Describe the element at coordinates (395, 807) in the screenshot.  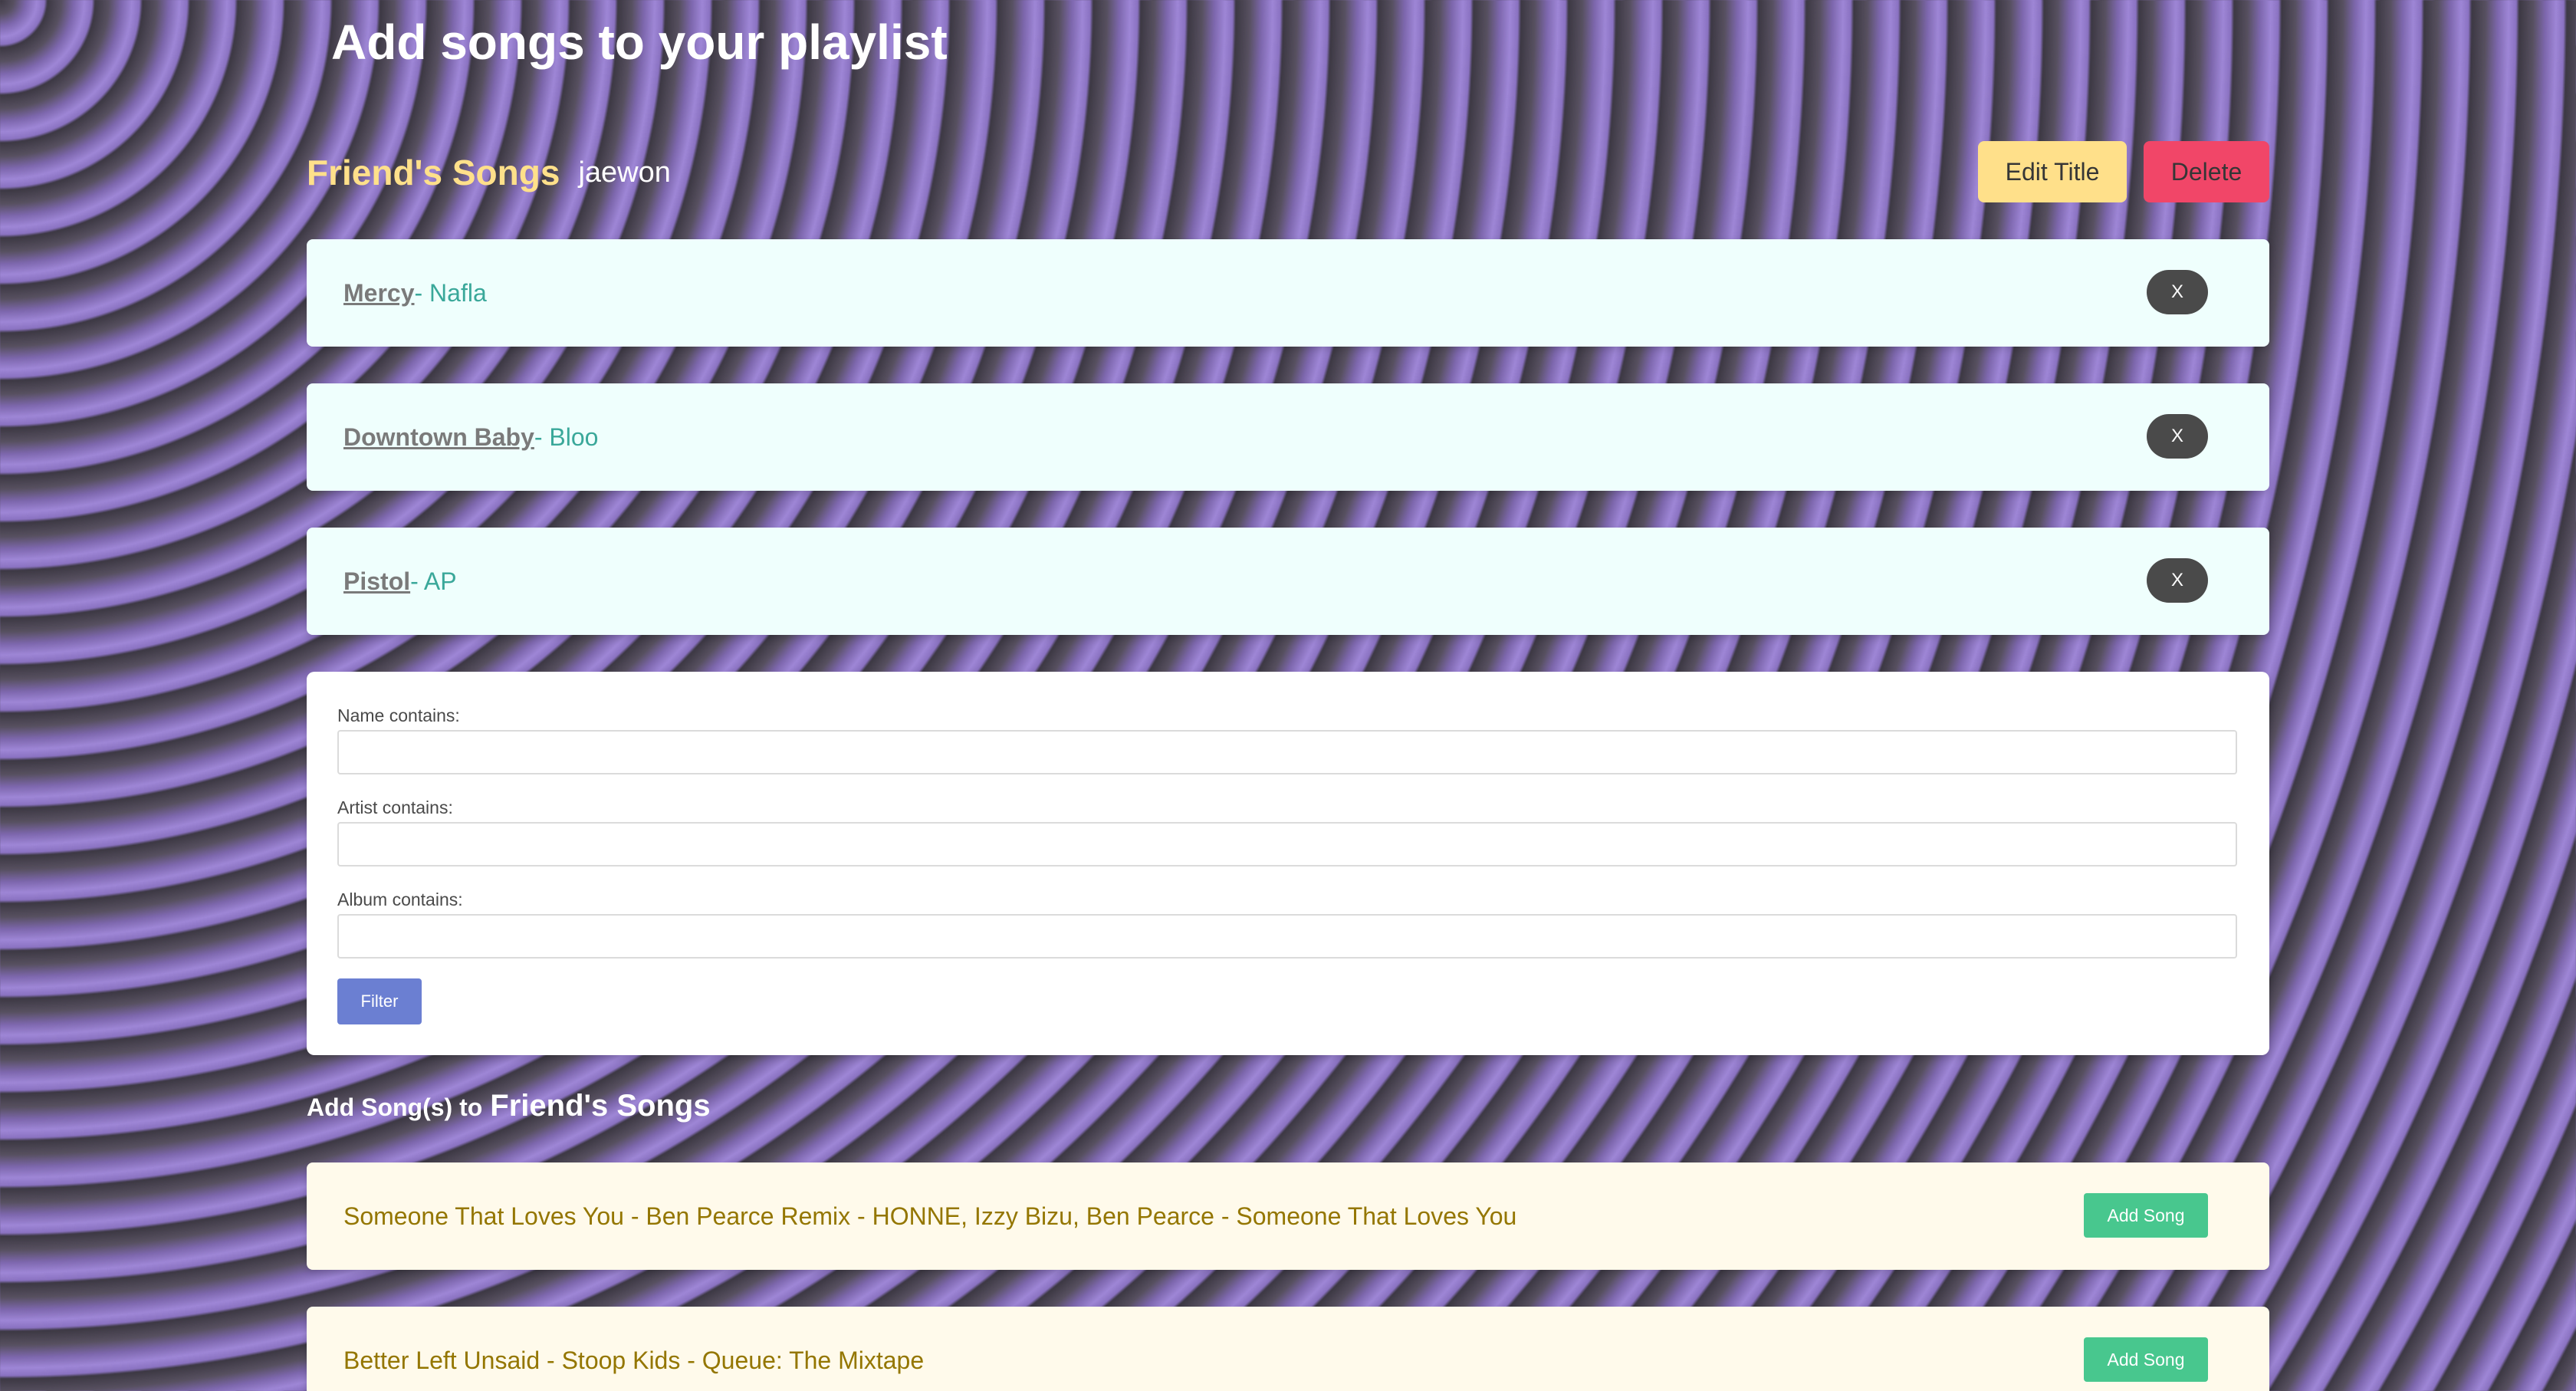
I see `artist-filter-label: Artist contains:` at that location.